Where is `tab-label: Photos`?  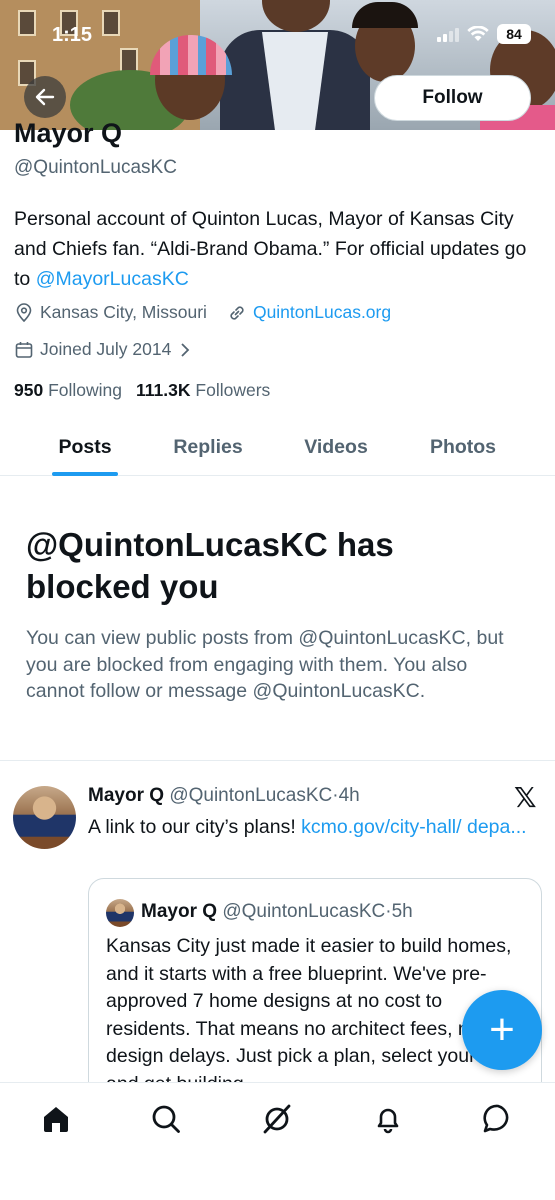 tab-label: Photos is located at coordinates (463, 446).